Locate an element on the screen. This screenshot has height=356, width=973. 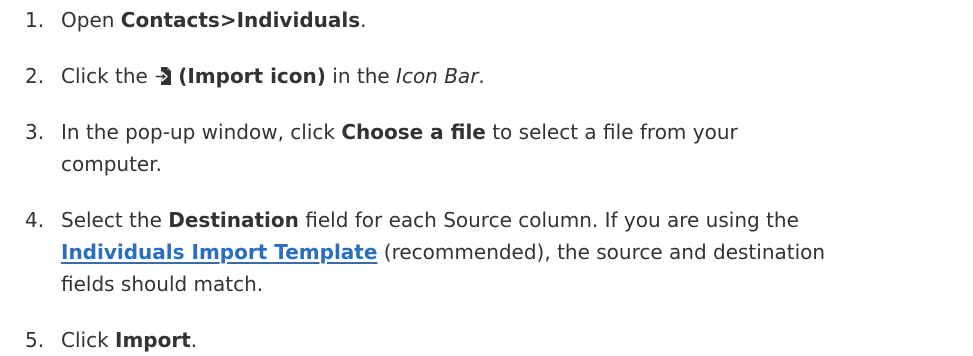
step-number: 4. is located at coordinates (35, 220).